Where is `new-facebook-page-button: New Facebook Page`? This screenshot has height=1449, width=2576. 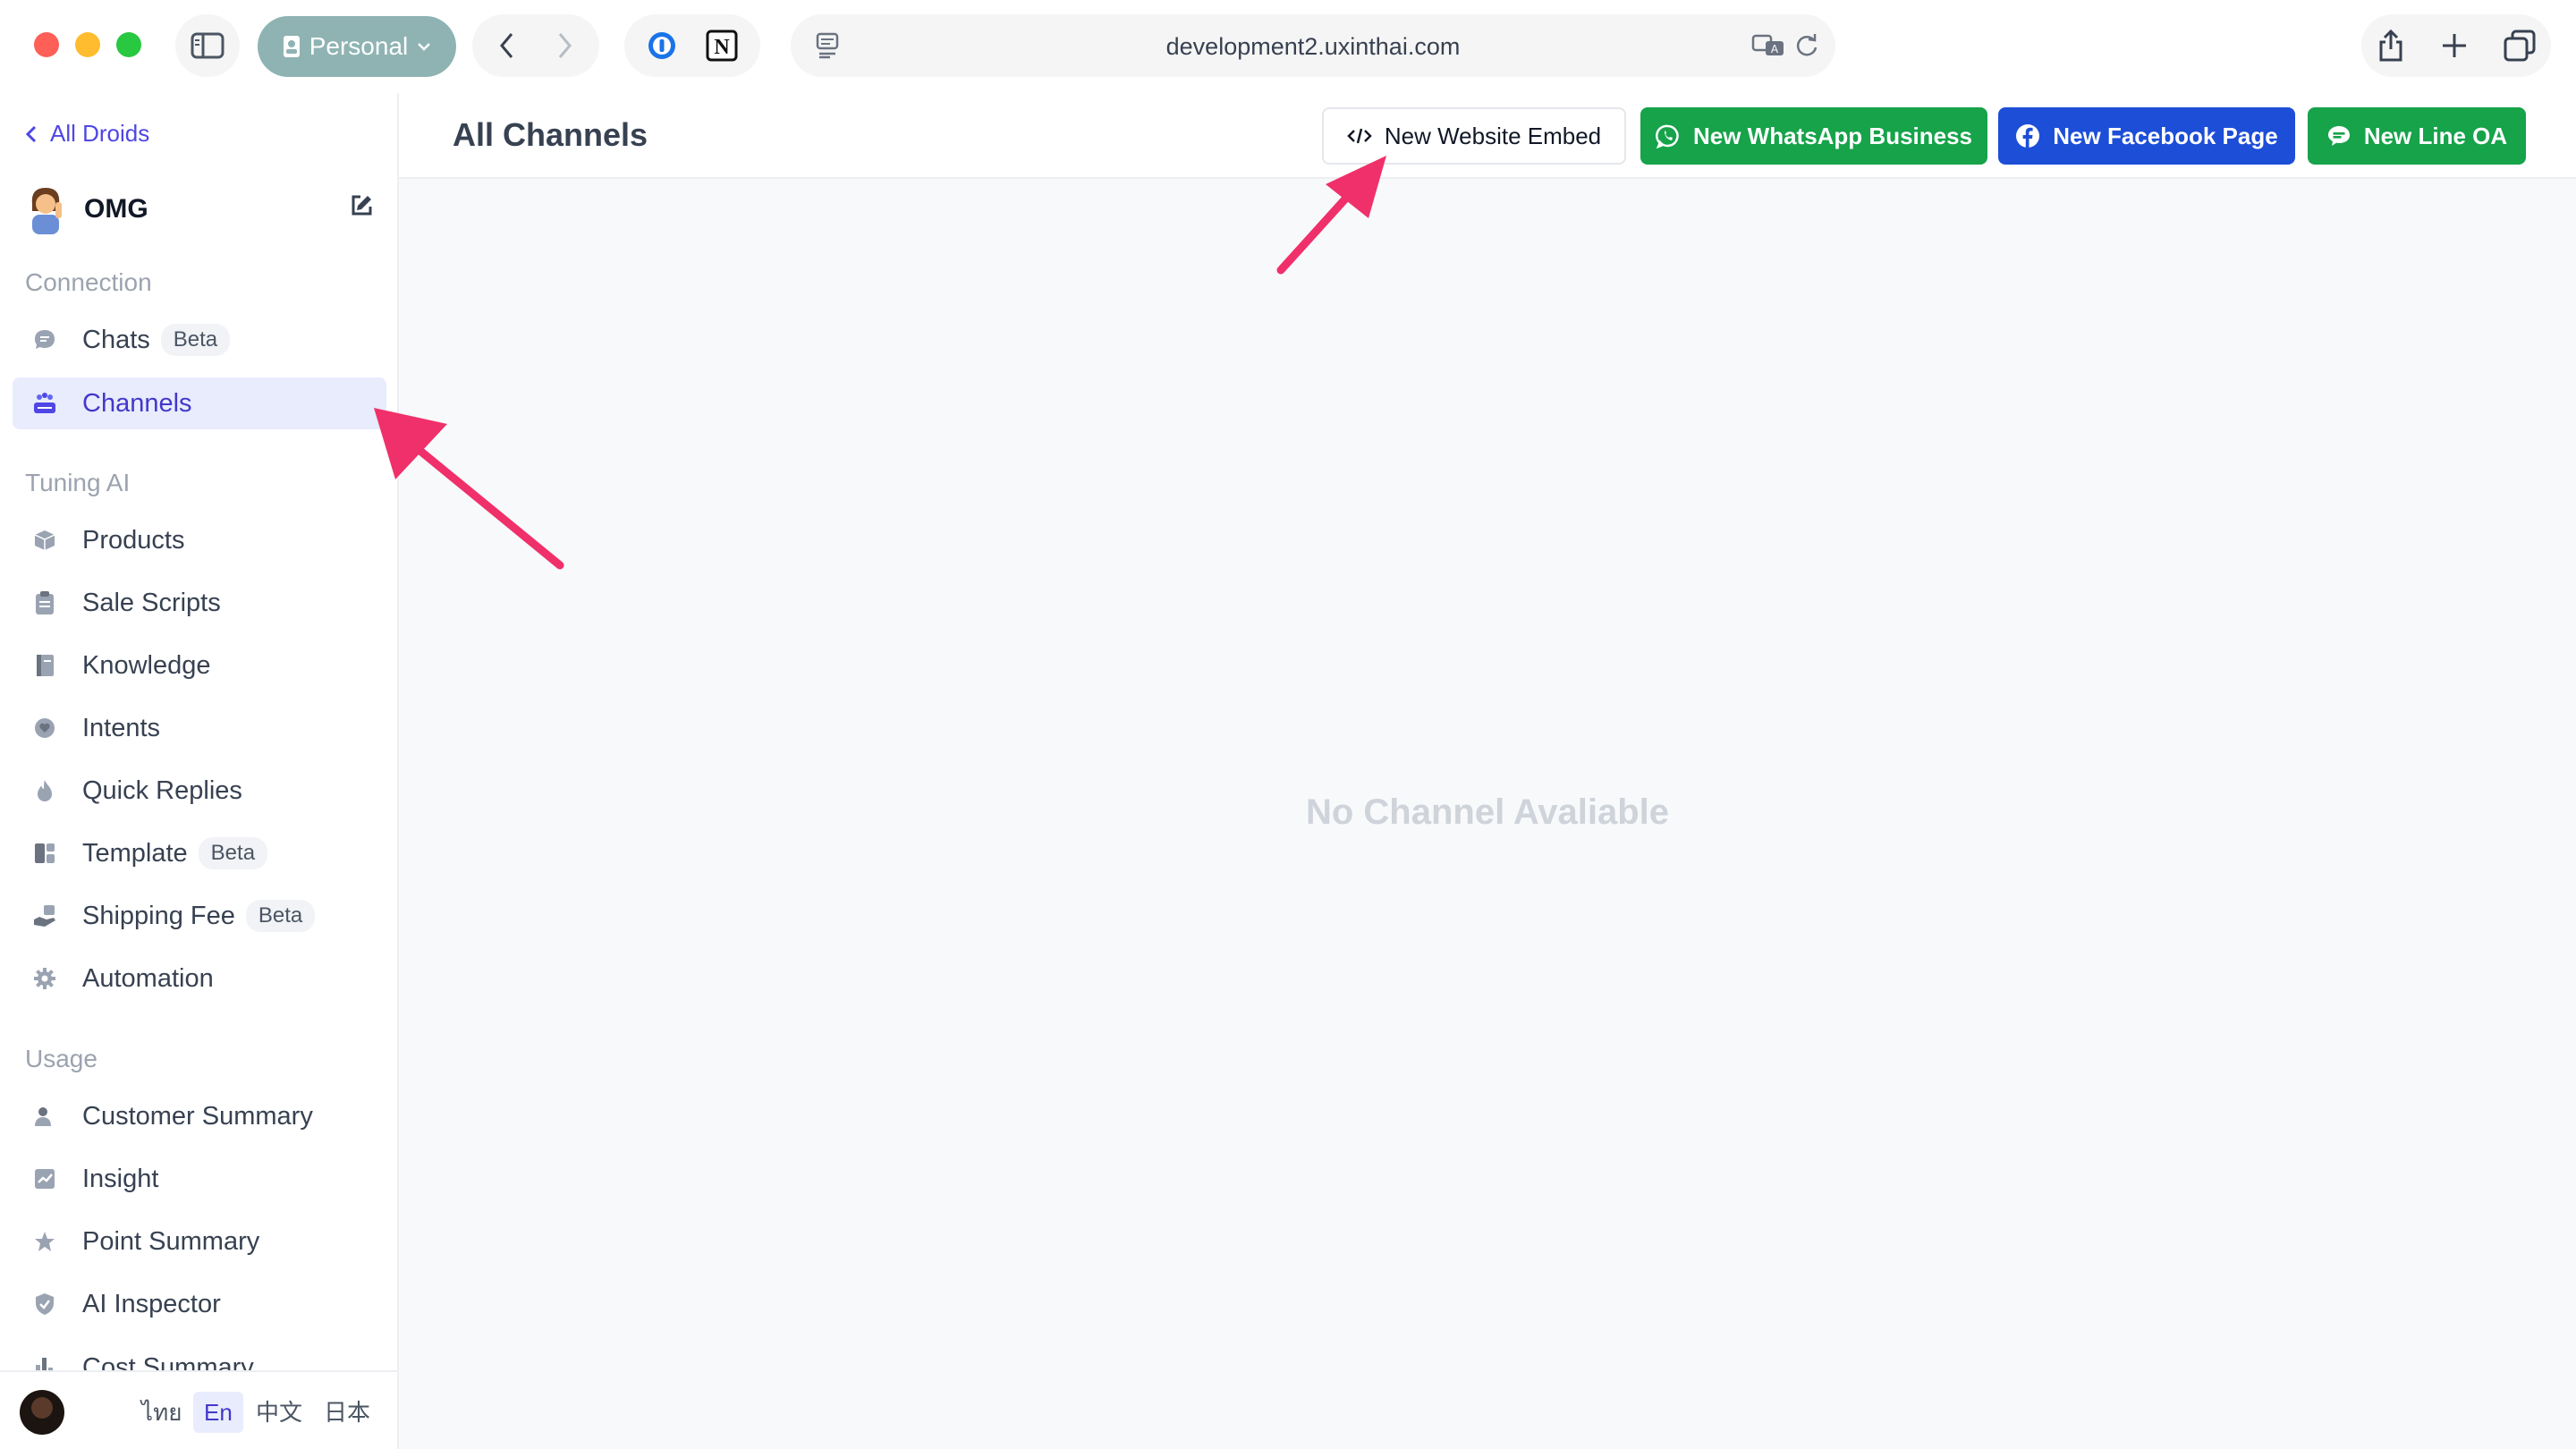
new-facebook-page-button: New Facebook Page is located at coordinates (2146, 136).